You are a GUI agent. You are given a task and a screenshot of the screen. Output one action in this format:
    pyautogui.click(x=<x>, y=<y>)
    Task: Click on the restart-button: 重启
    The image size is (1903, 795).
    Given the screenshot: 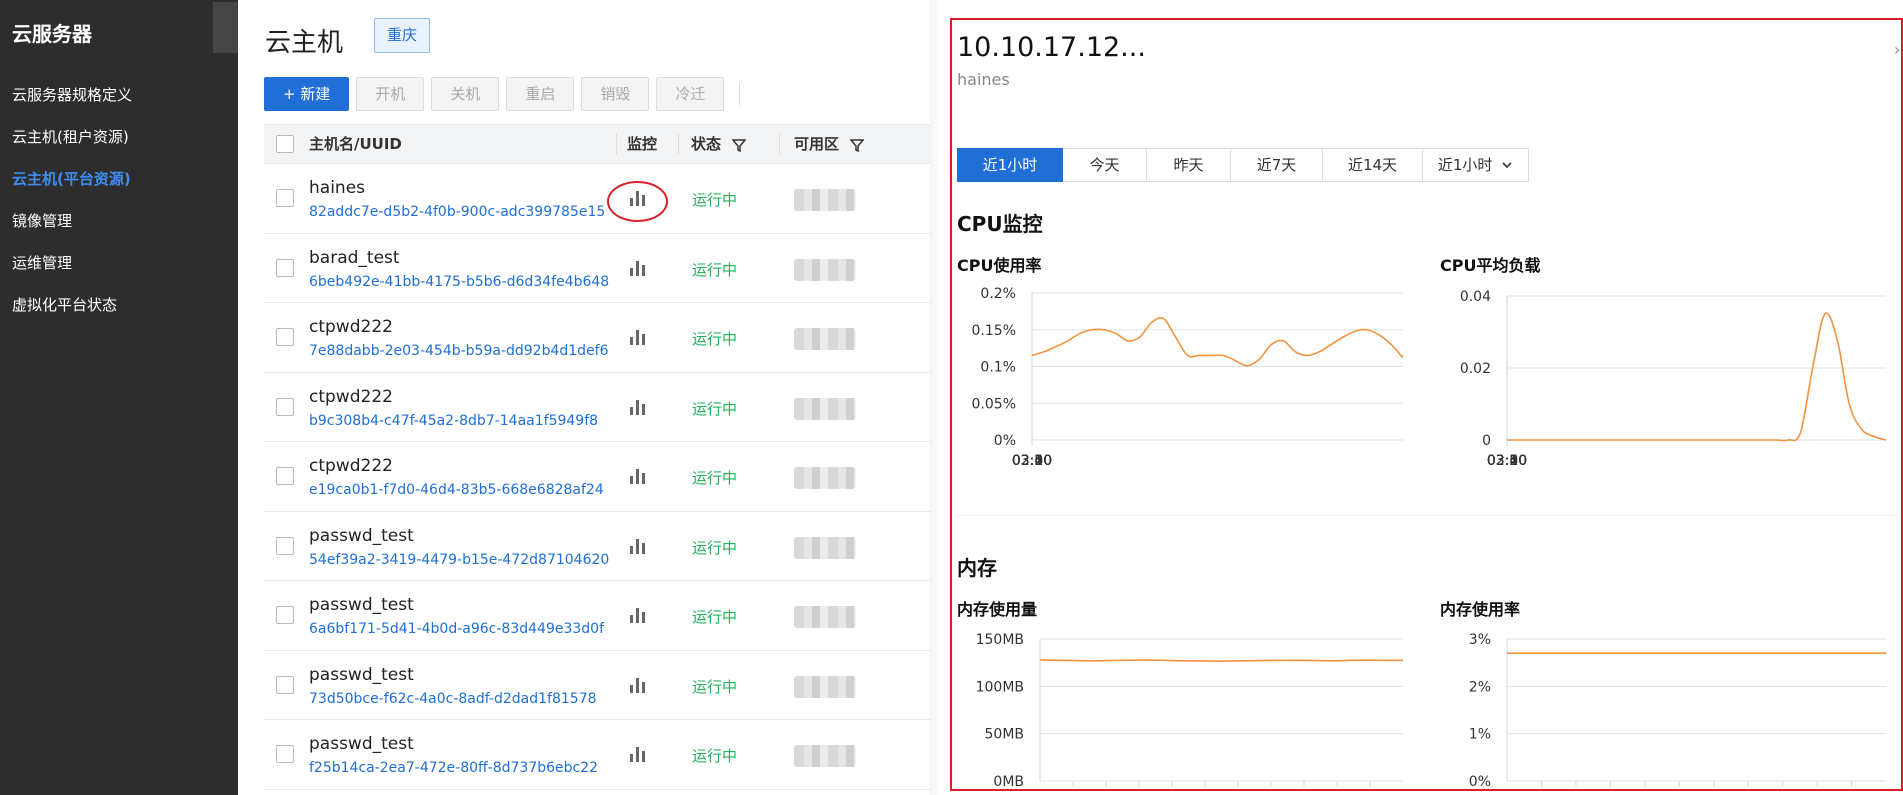 What is the action you would take?
    pyautogui.click(x=540, y=94)
    